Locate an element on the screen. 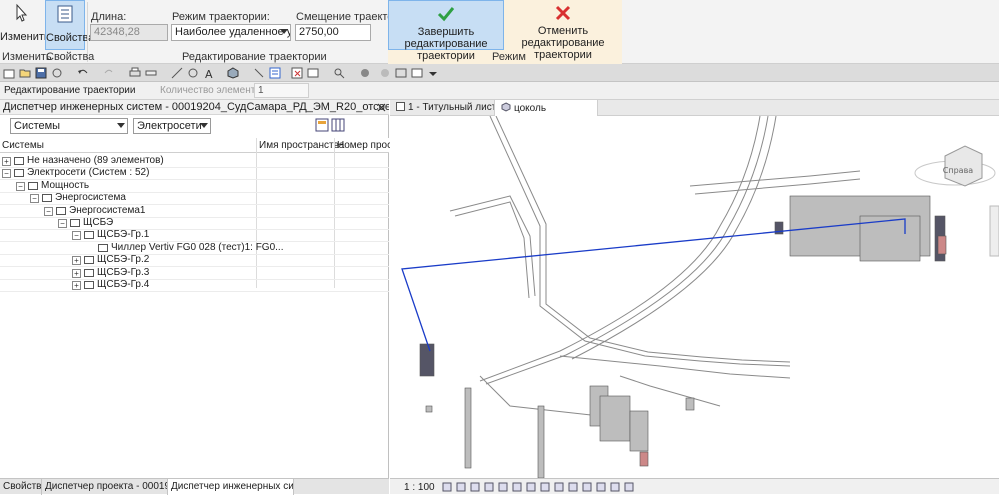  switch-windows-icon is located at coordinates (313, 73).